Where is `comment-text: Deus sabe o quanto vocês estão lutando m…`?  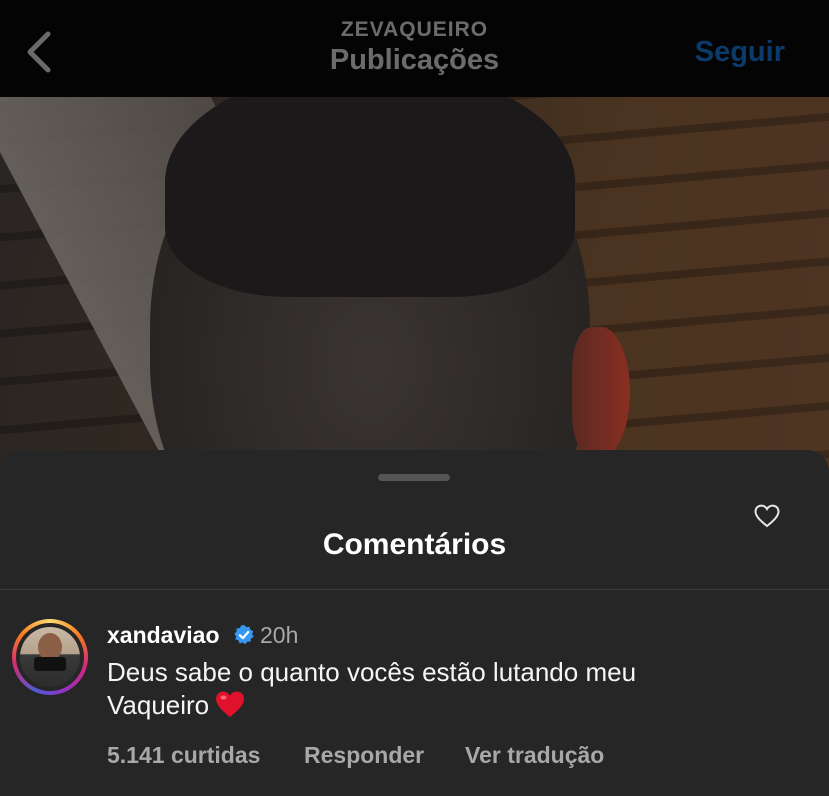 comment-text: Deus sabe o quanto vocês estão lutando m… is located at coordinates (417, 689).